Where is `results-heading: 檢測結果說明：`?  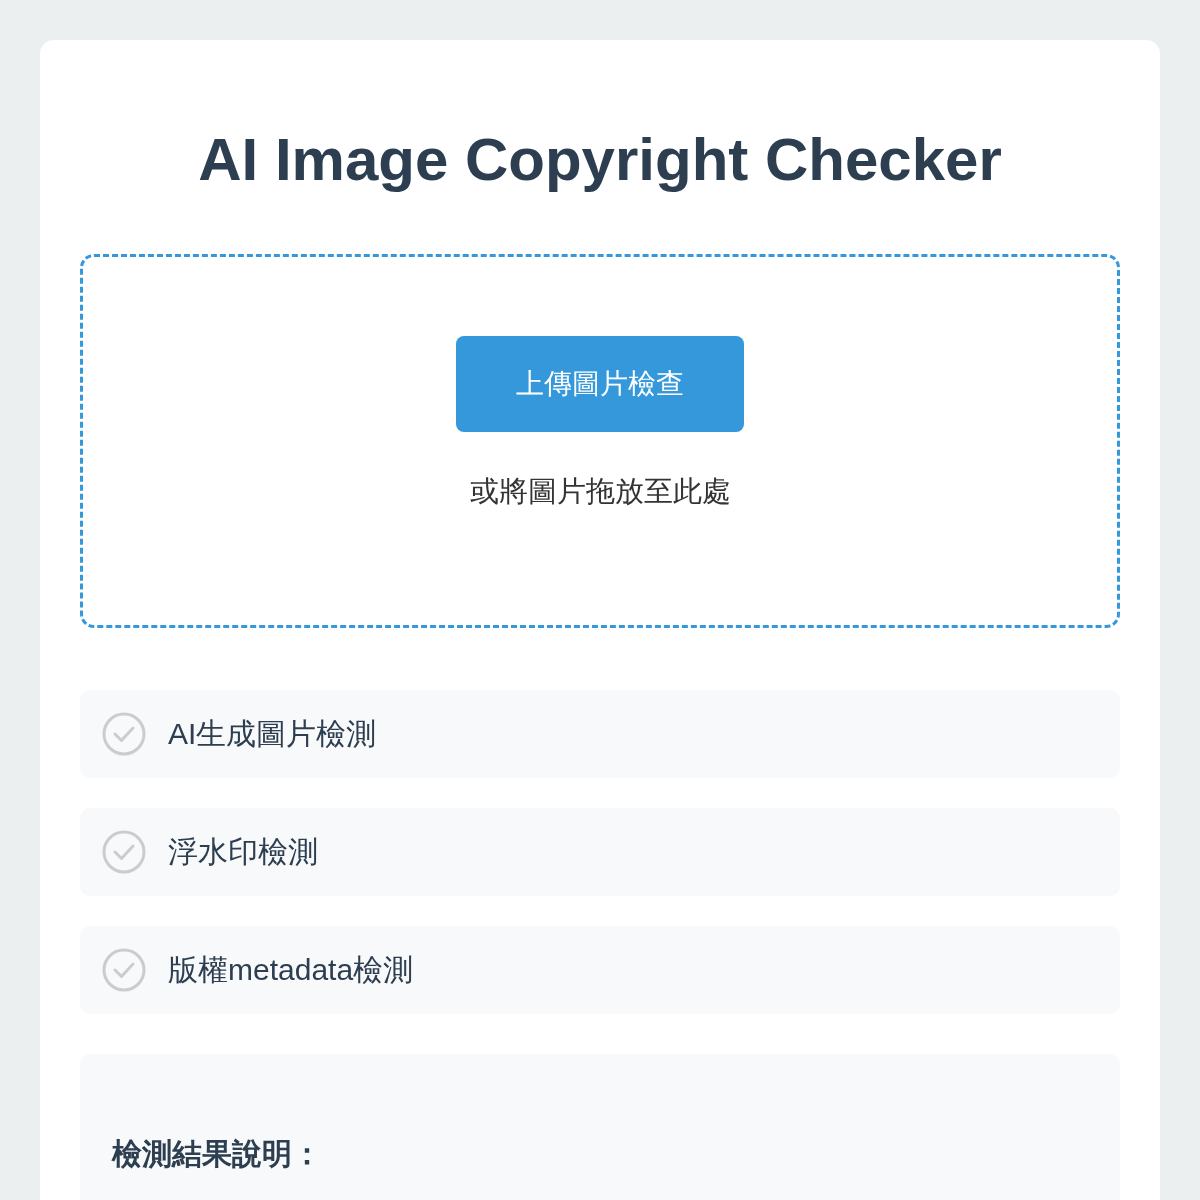 results-heading: 檢測結果說明： is located at coordinates (217, 1154).